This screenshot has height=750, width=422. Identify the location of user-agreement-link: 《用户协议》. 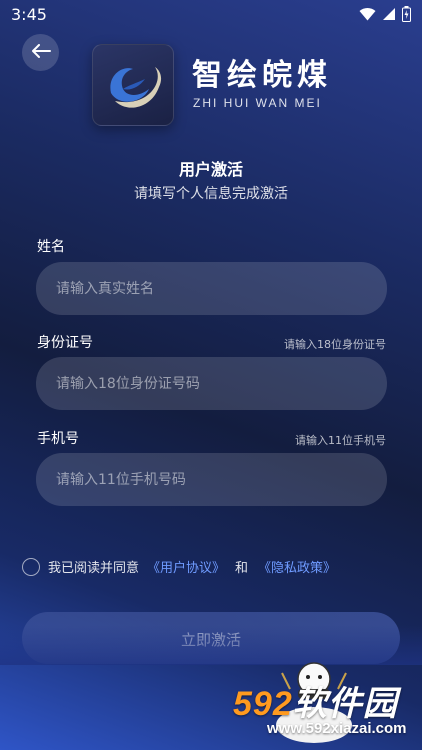
(186, 566).